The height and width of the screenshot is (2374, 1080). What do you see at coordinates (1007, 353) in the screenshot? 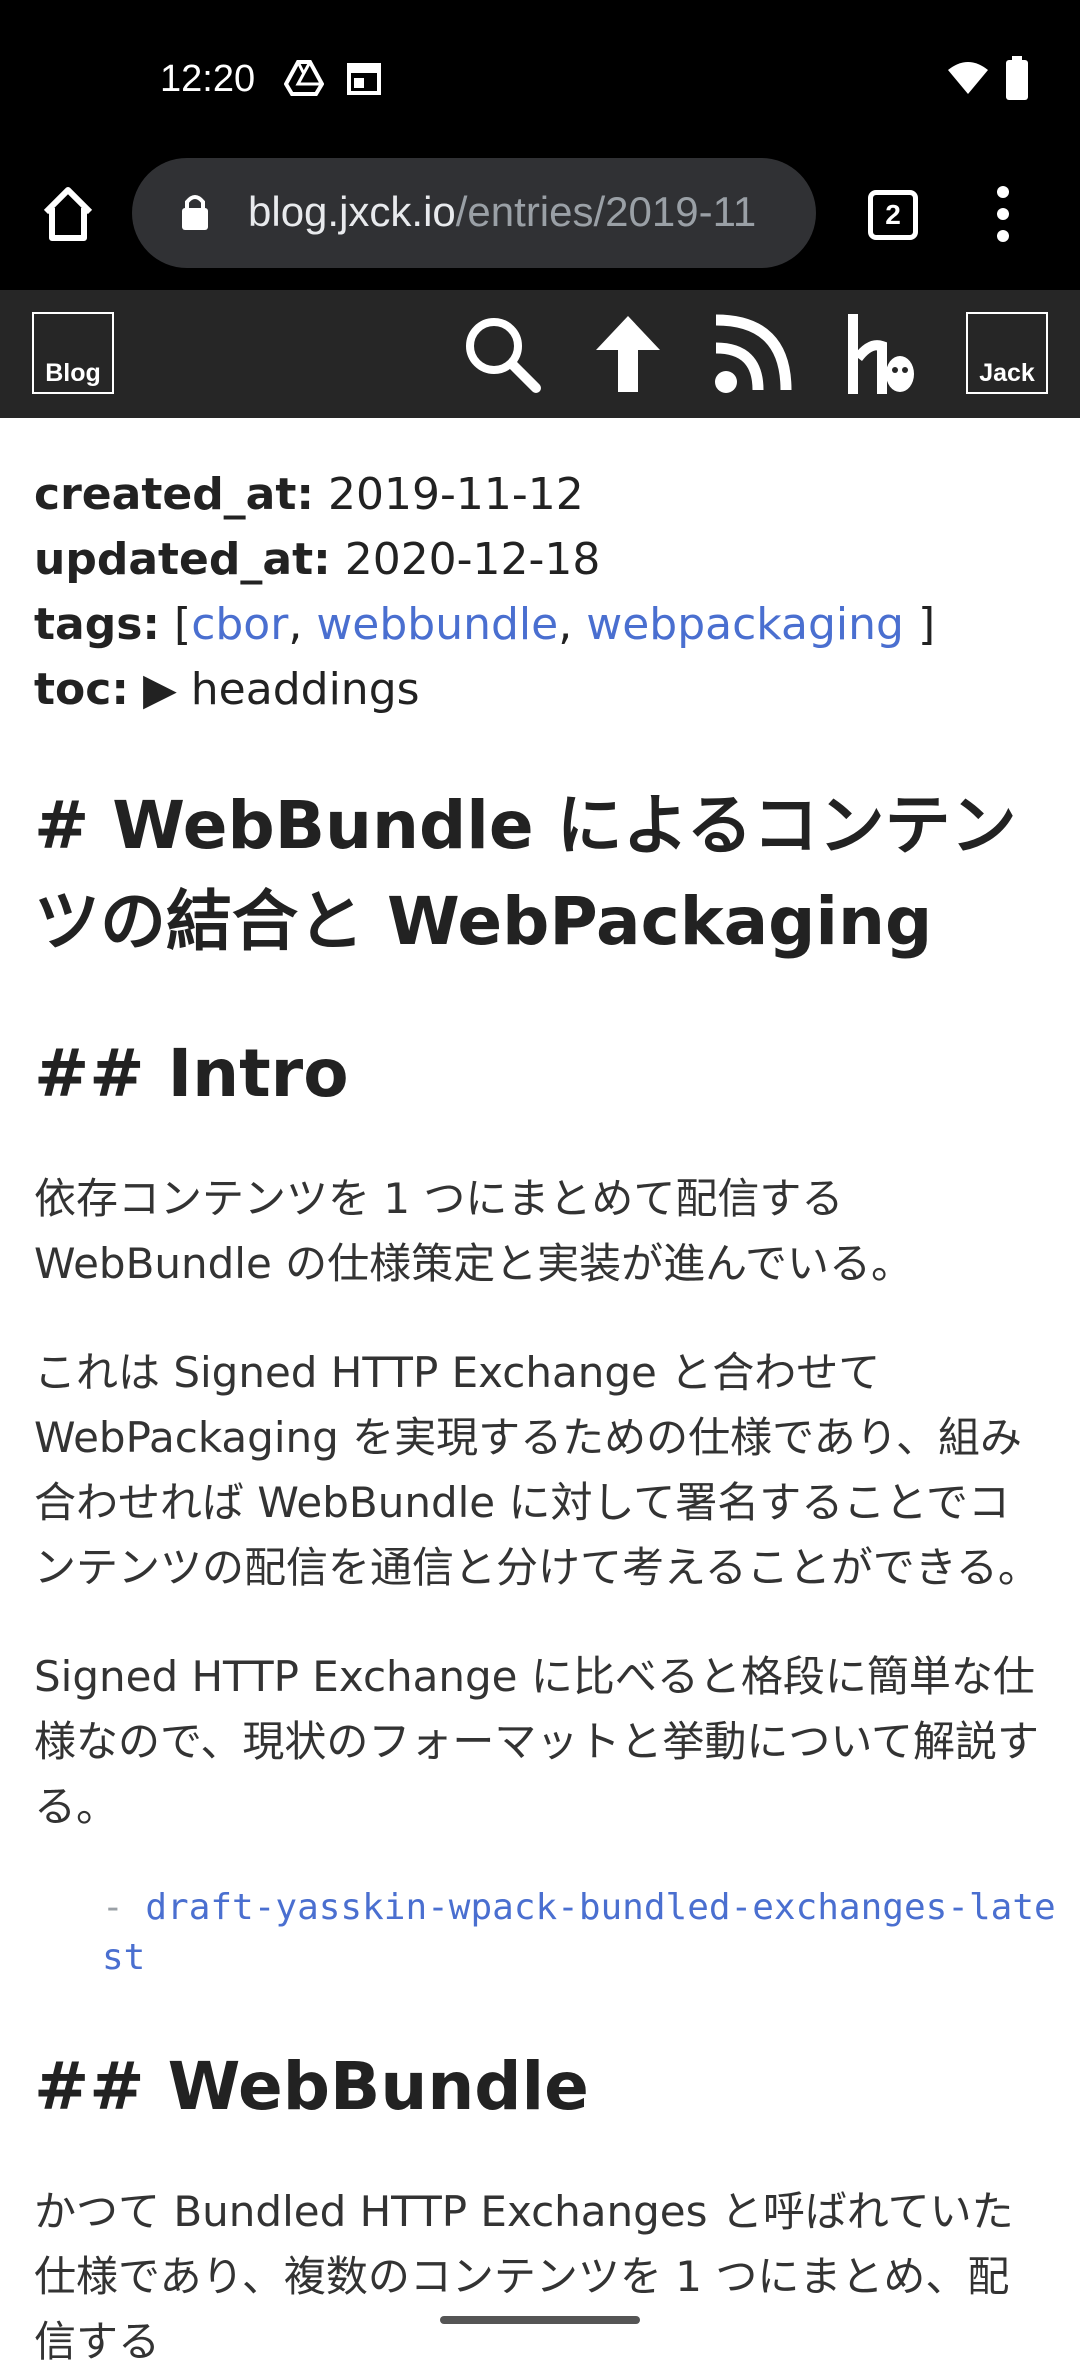
I see `jack-logo-link: Jack` at bounding box center [1007, 353].